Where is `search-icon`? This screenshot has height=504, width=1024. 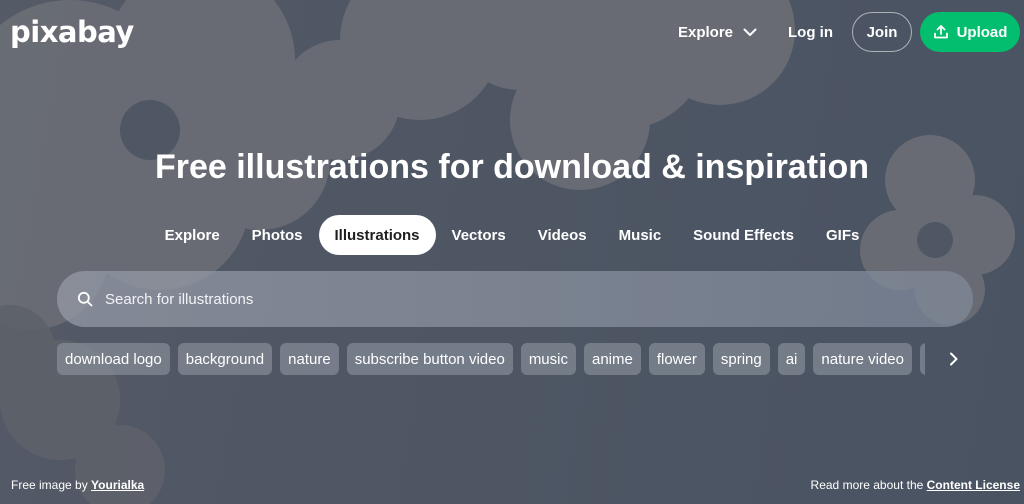
search-icon is located at coordinates (85, 299).